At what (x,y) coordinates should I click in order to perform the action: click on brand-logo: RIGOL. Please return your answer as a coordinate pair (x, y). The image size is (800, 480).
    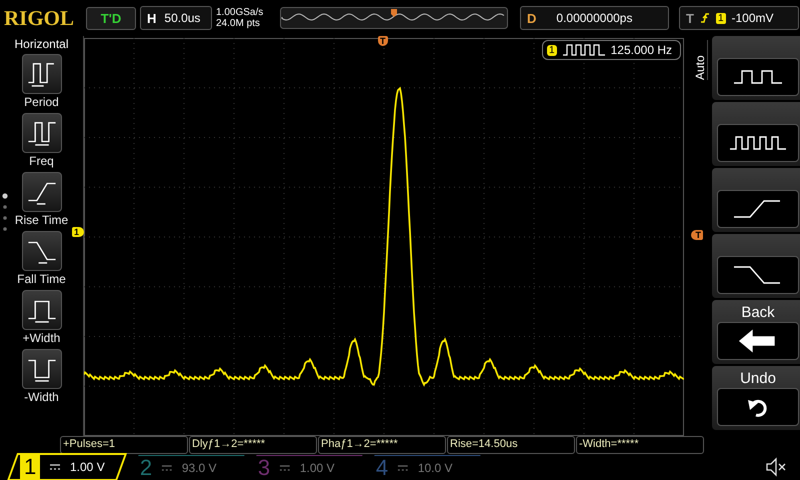
    Looking at the image, I should click on (40, 18).